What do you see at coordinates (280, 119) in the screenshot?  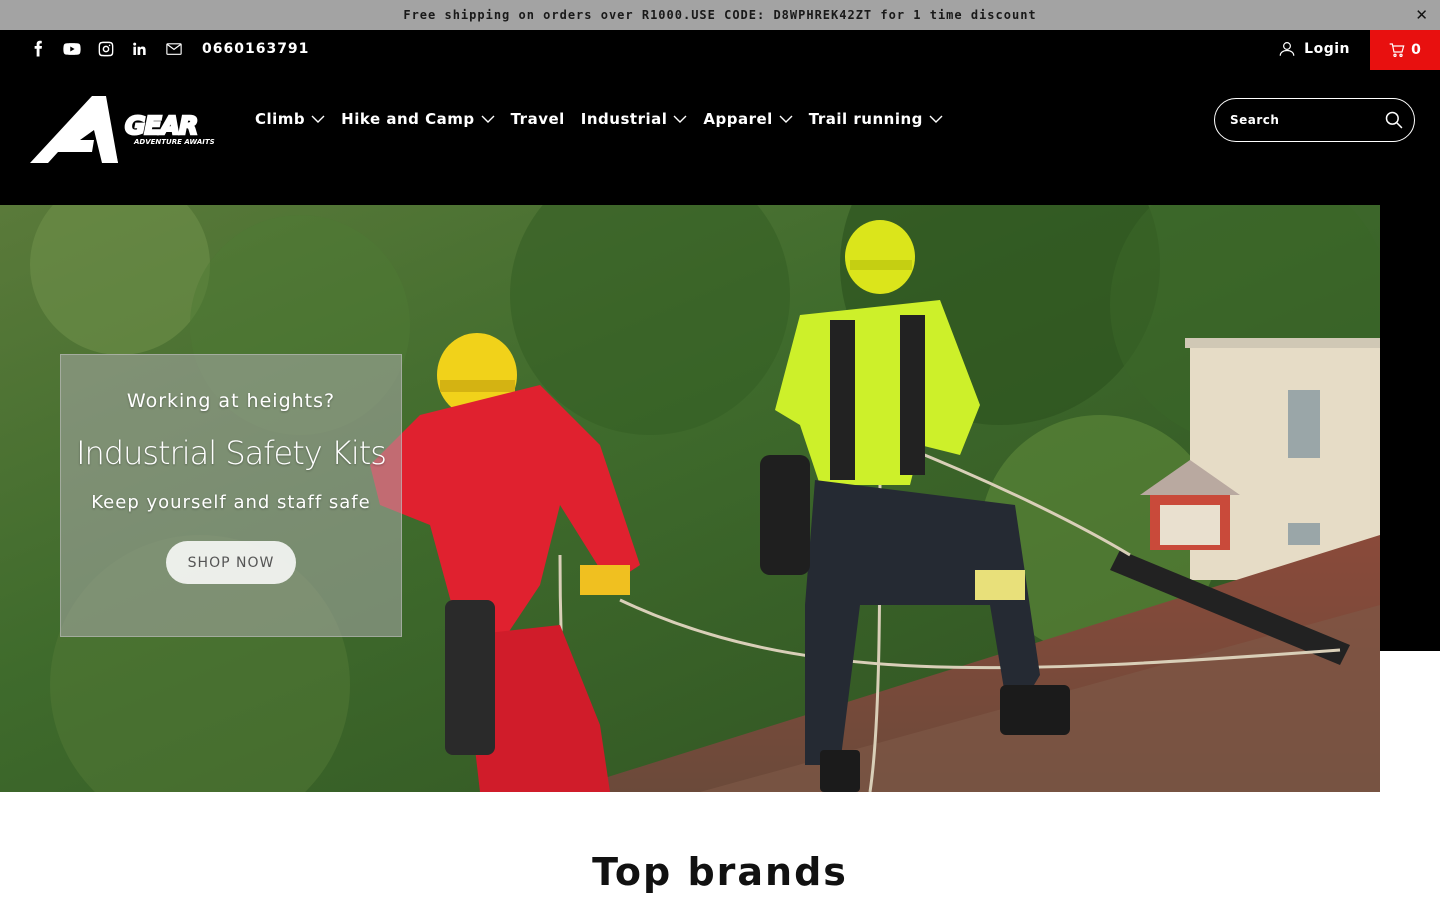 I see `nav-item-label: Climb` at bounding box center [280, 119].